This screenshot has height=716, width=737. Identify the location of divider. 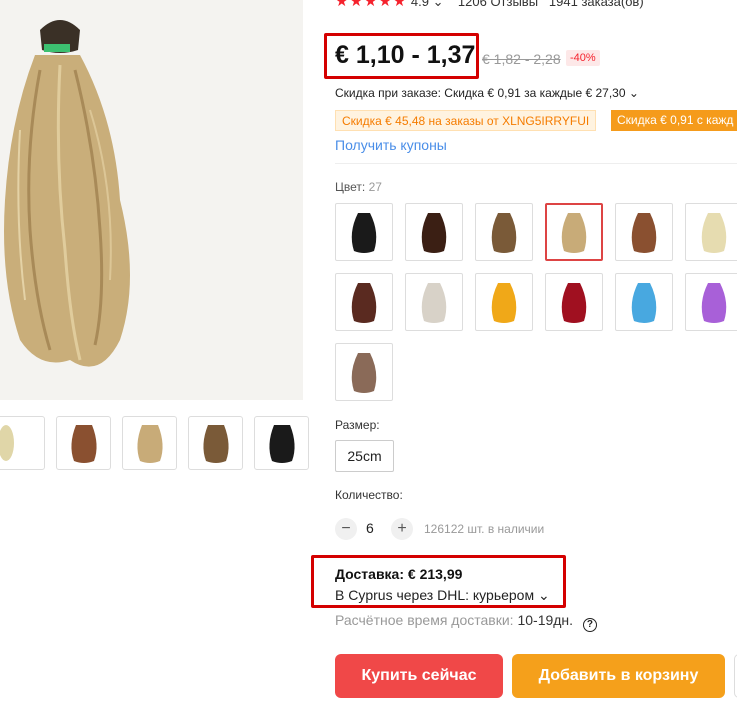
(536, 163).